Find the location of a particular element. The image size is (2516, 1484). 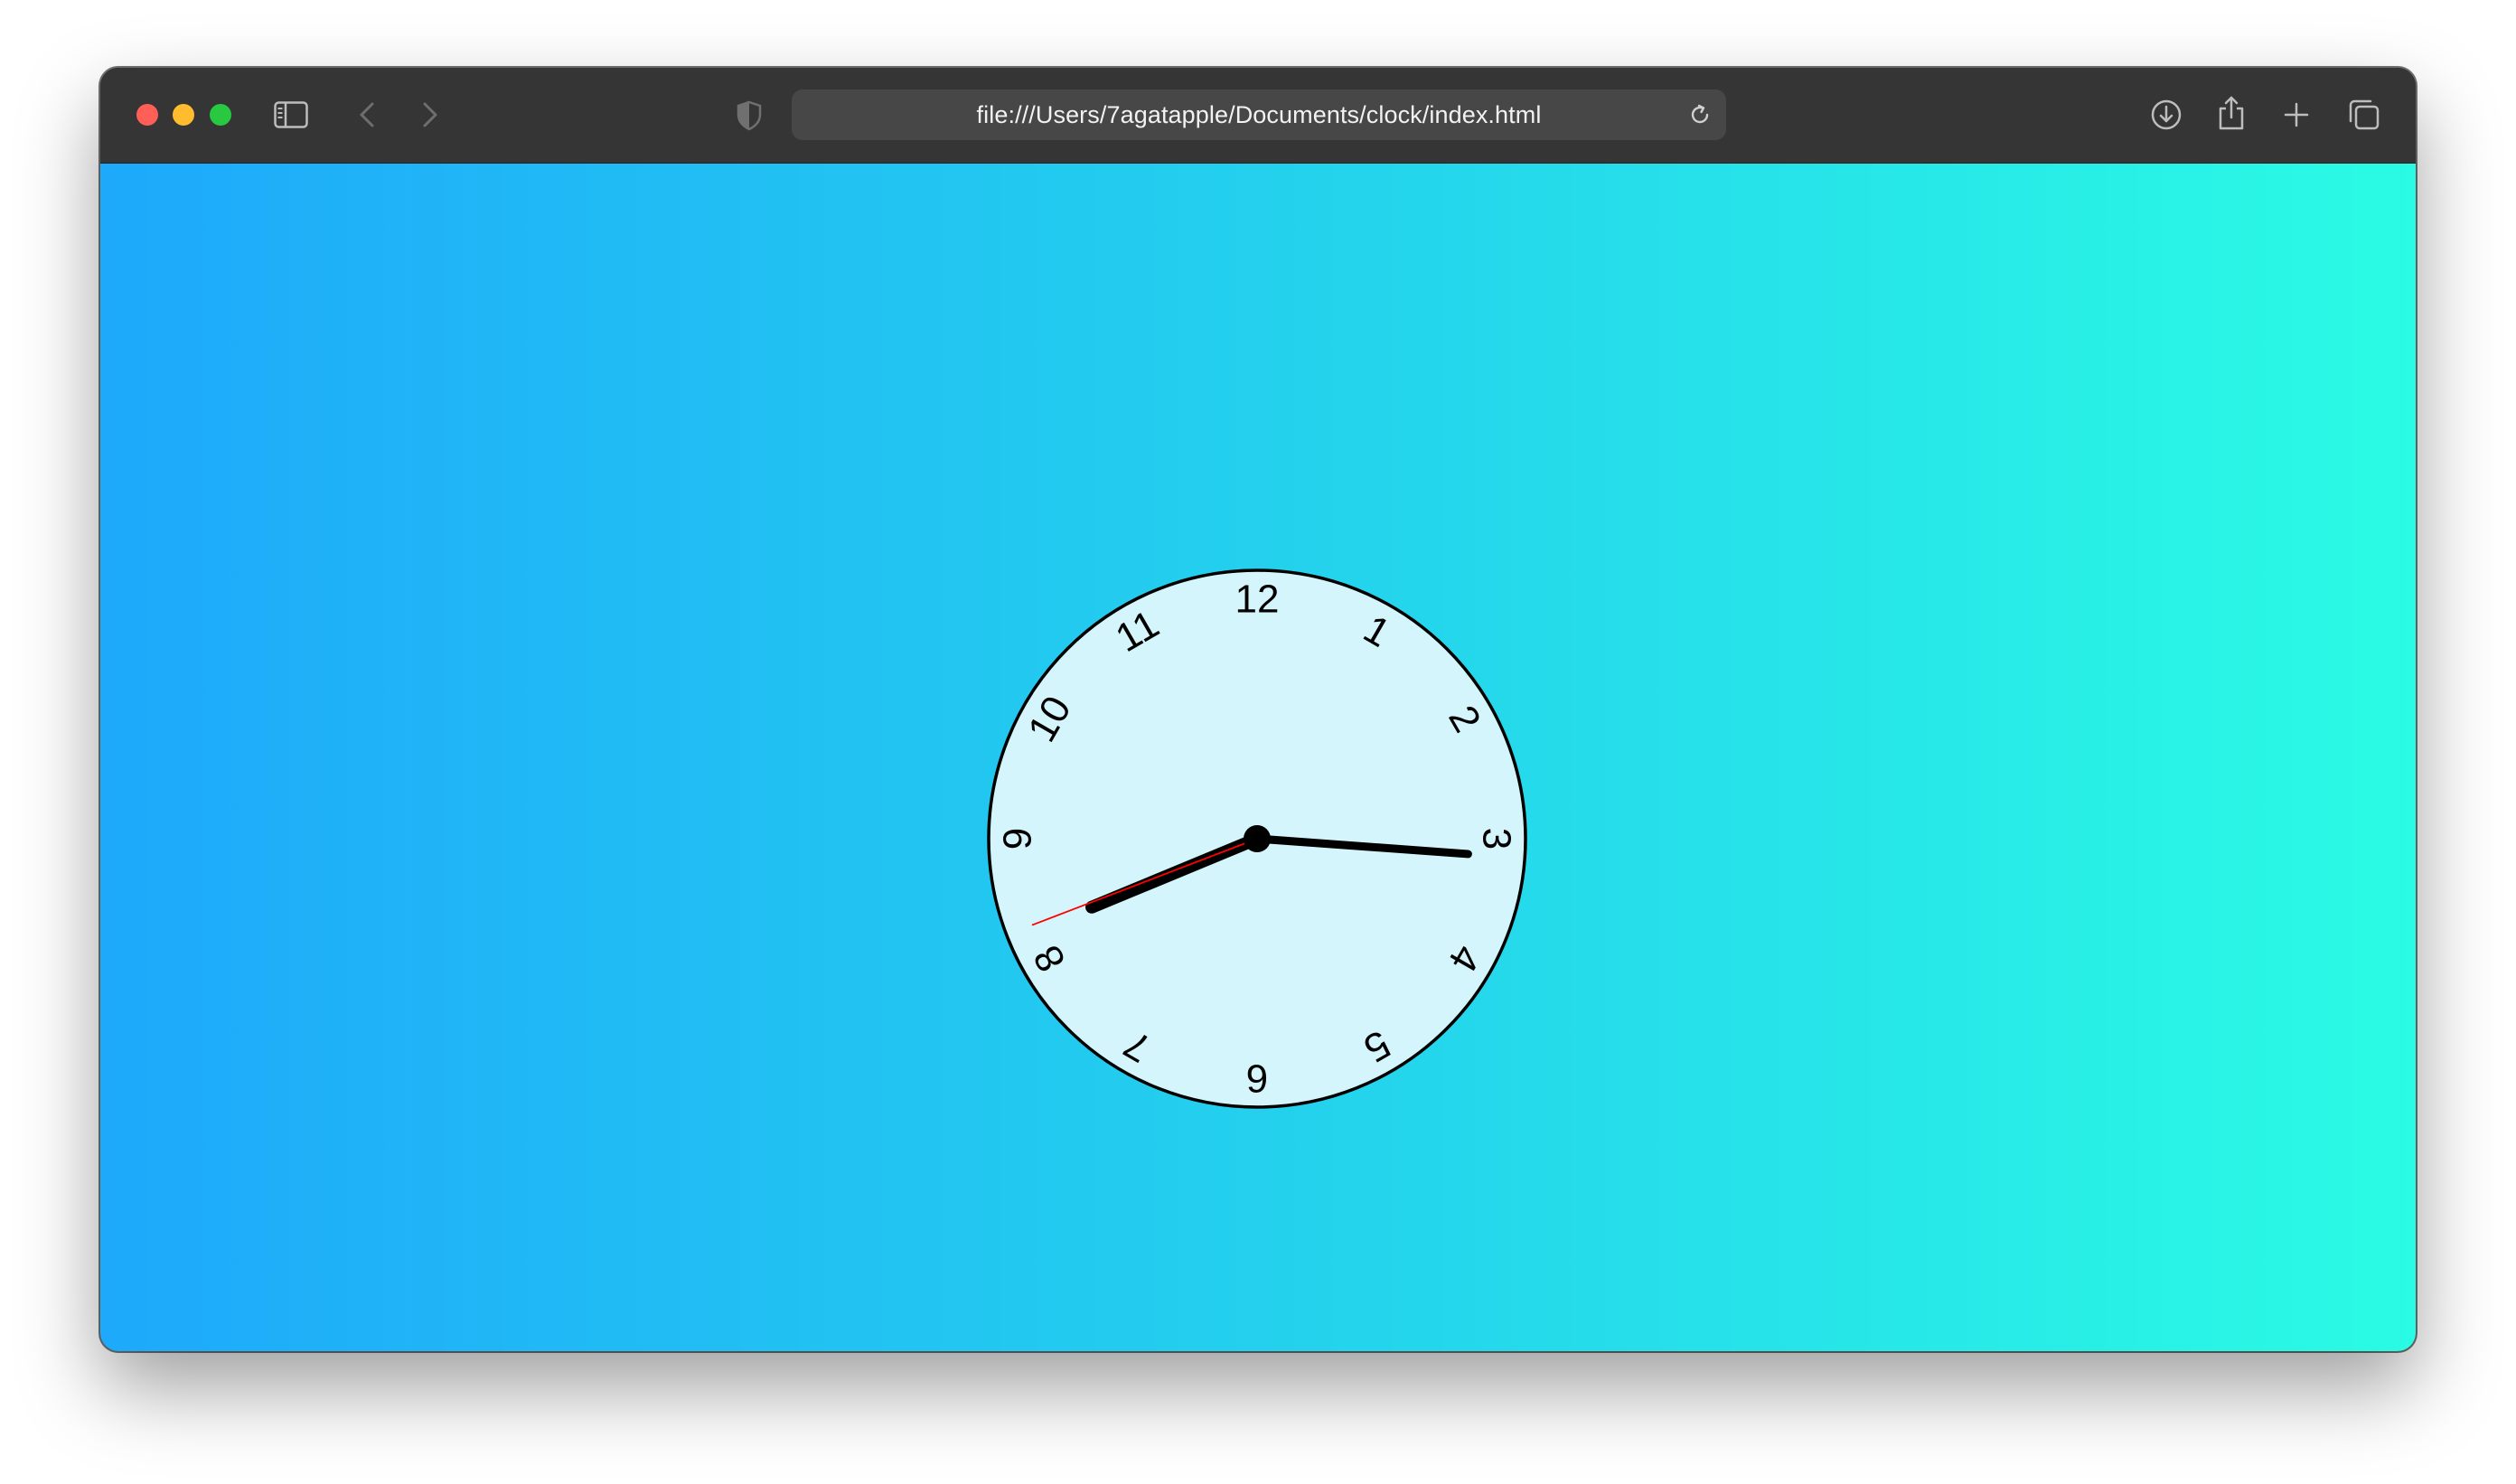

minimize-window-button is located at coordinates (183, 115).